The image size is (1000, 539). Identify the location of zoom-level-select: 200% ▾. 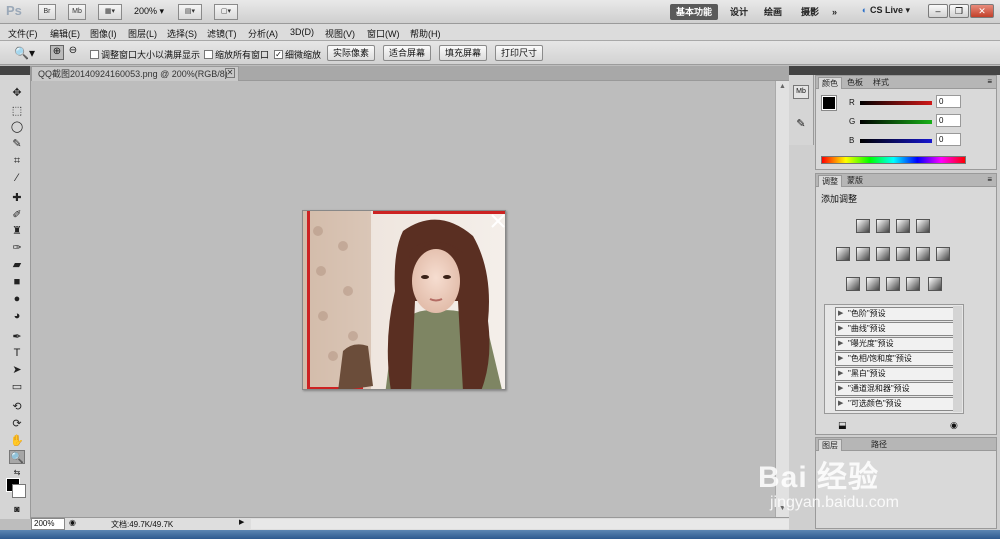
(149, 11).